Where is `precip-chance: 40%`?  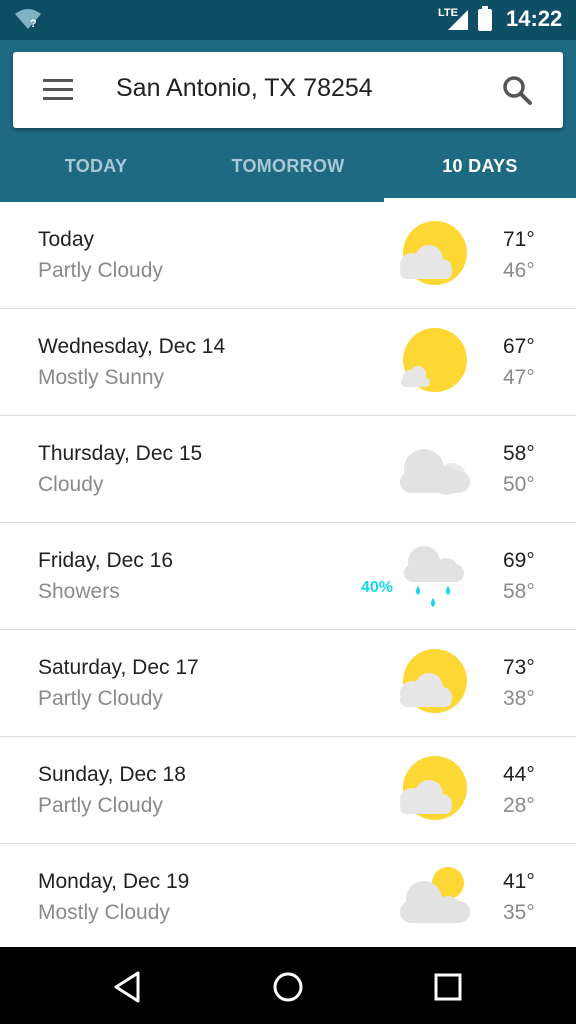
precip-chance: 40% is located at coordinates (377, 587).